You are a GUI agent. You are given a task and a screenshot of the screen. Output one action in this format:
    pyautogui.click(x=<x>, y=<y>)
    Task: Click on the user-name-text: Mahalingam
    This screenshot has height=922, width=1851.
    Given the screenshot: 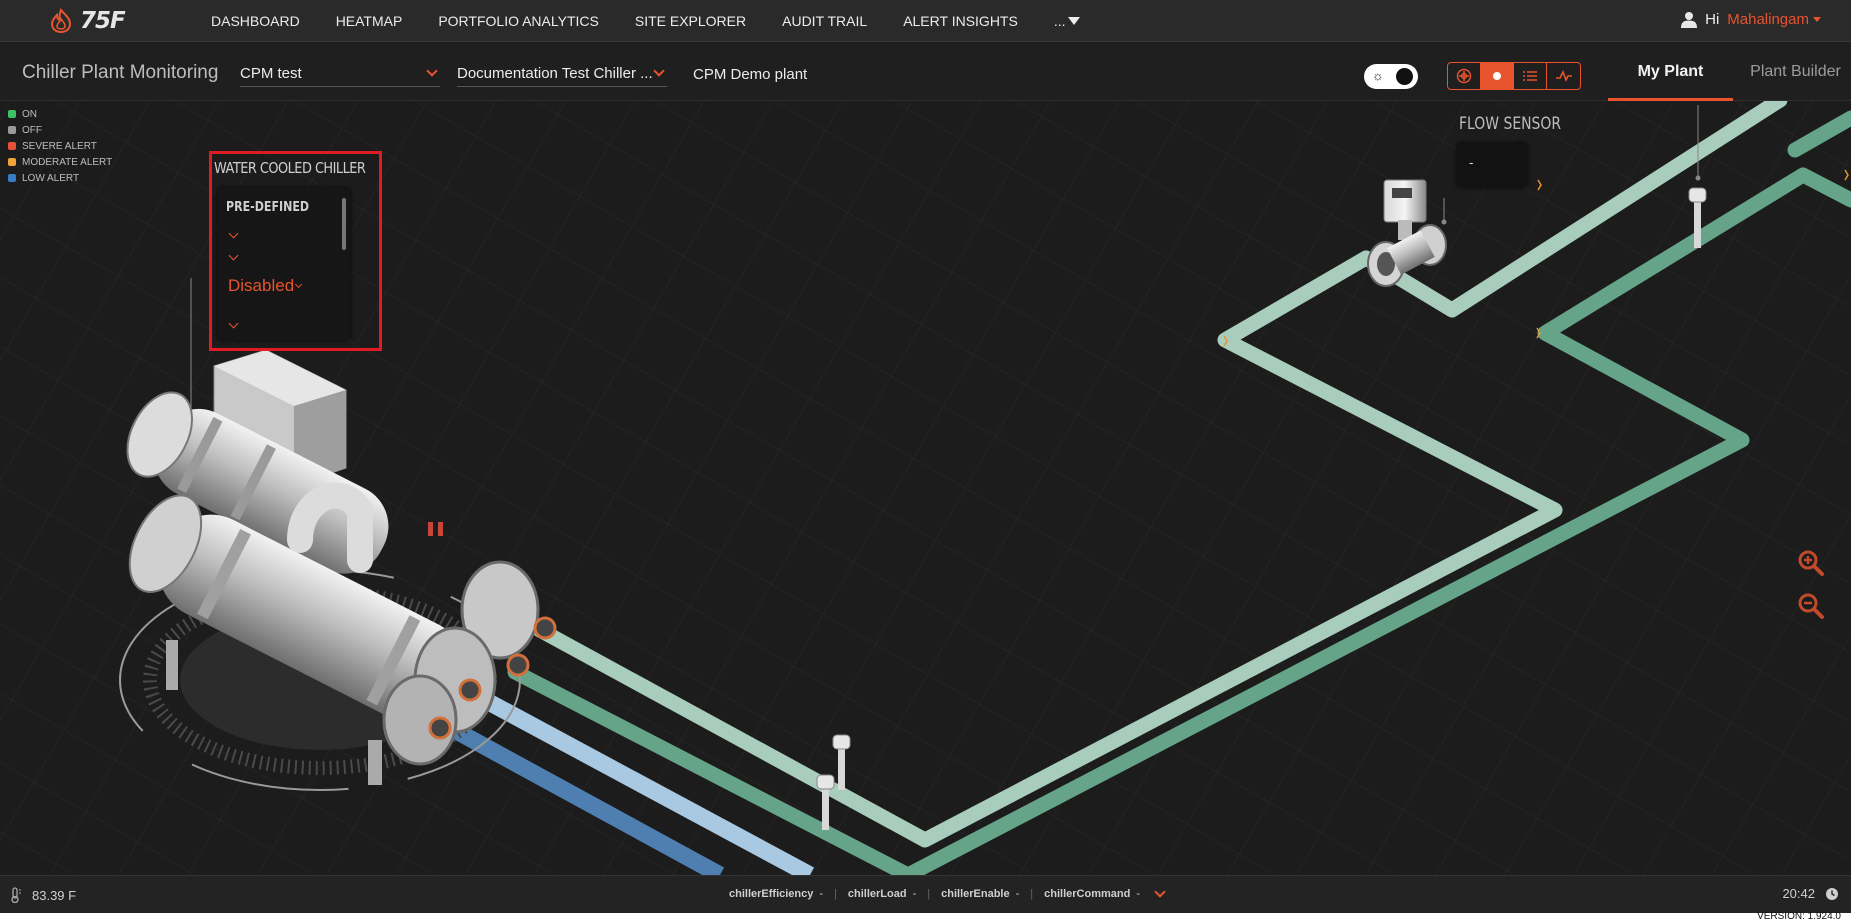 What is the action you would take?
    pyautogui.click(x=1768, y=19)
    